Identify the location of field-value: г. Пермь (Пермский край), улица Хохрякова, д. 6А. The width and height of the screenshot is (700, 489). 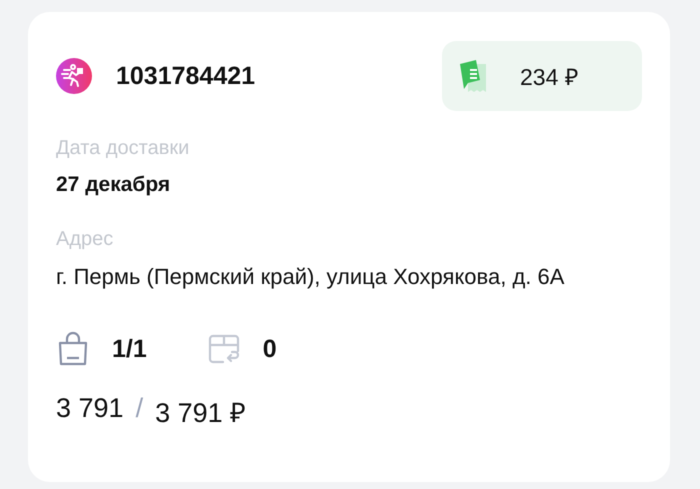
(311, 277).